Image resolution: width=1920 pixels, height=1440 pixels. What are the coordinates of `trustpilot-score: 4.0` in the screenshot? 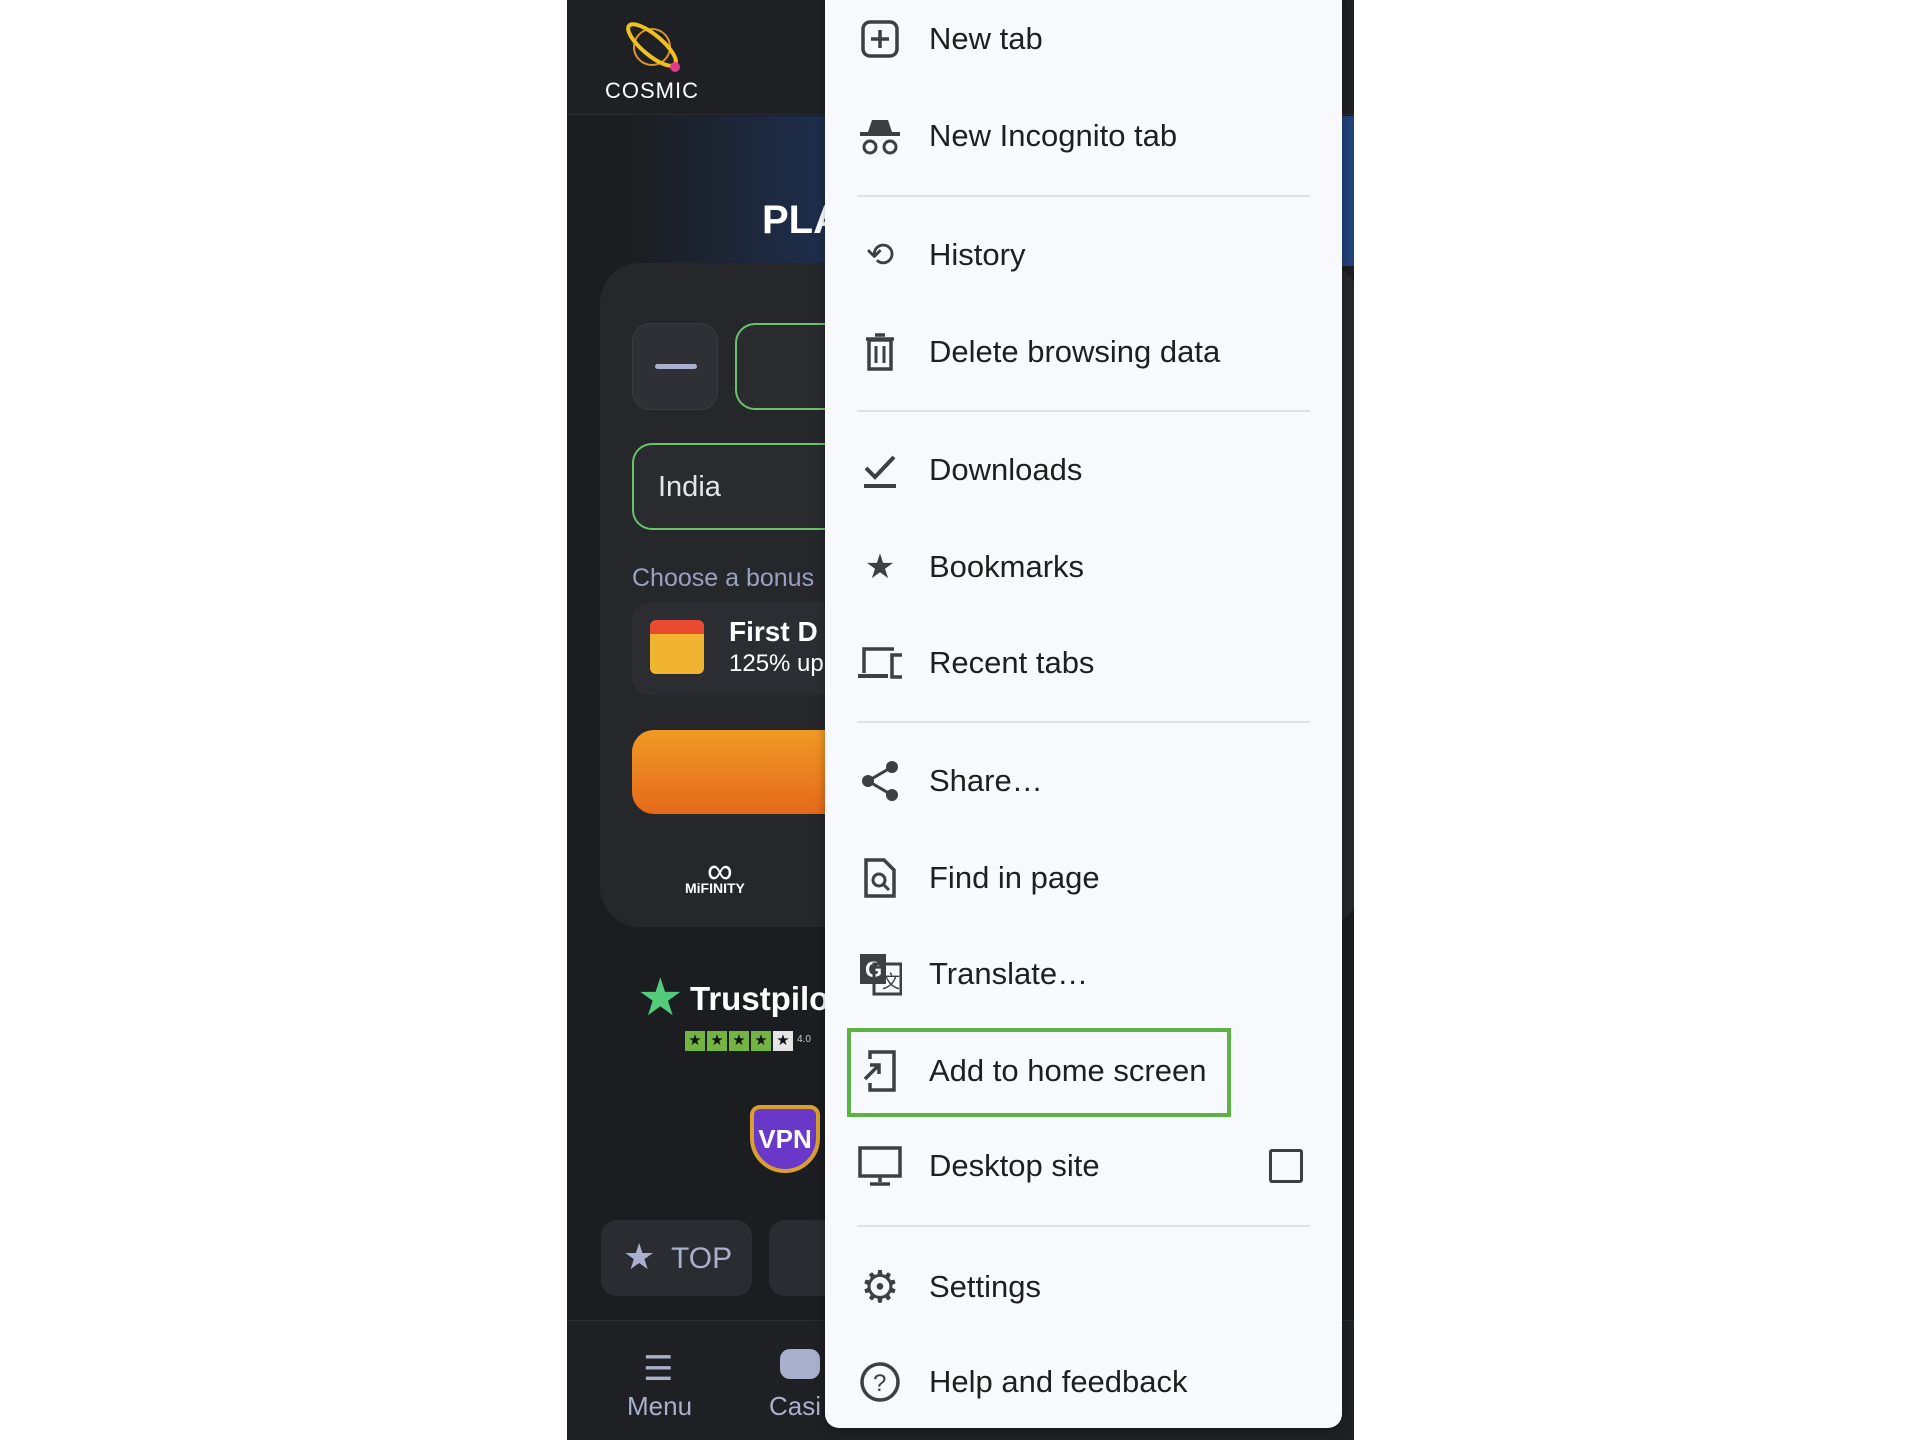 It's located at (804, 1039).